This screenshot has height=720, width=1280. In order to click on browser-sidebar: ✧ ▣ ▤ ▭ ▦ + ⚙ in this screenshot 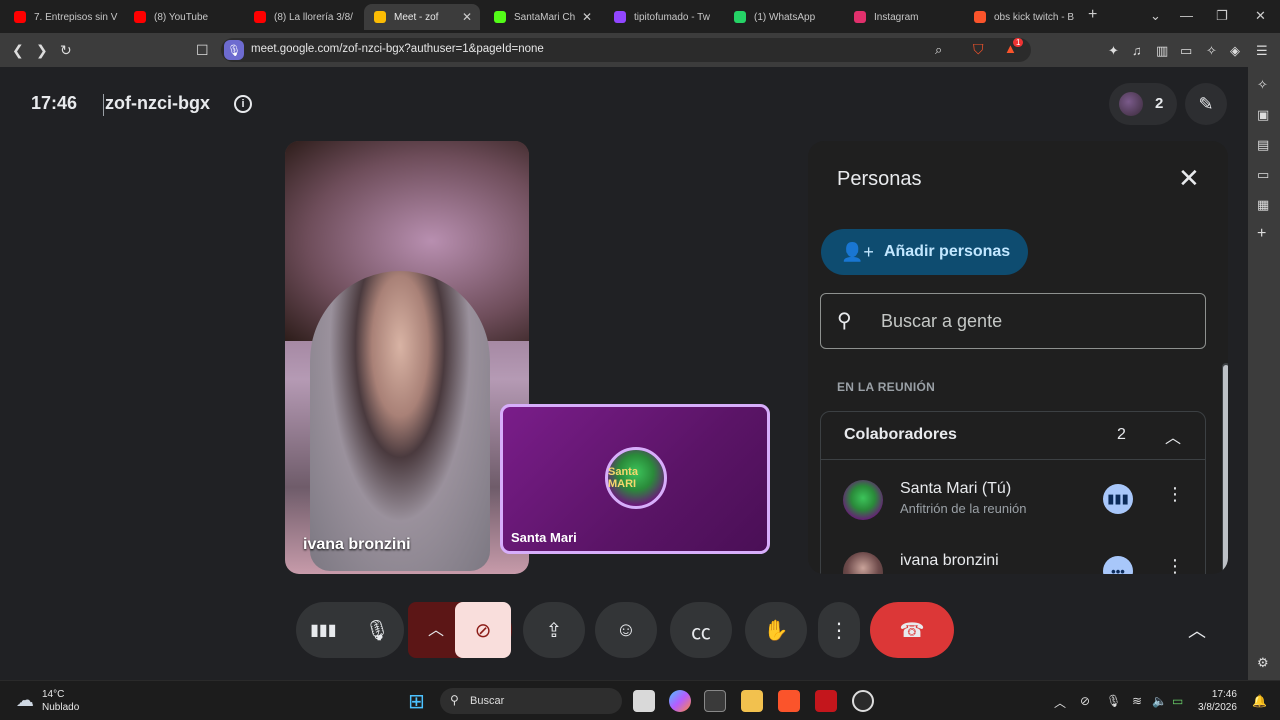, I will do `click(1264, 373)`.